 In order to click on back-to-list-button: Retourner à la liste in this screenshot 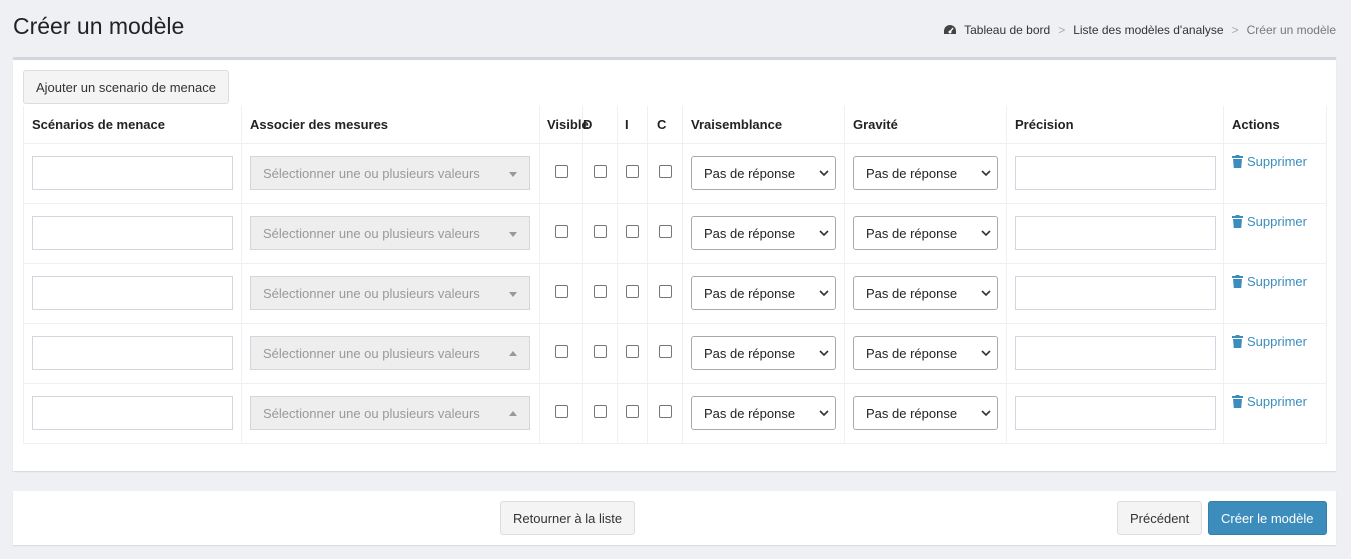, I will do `click(568, 518)`.